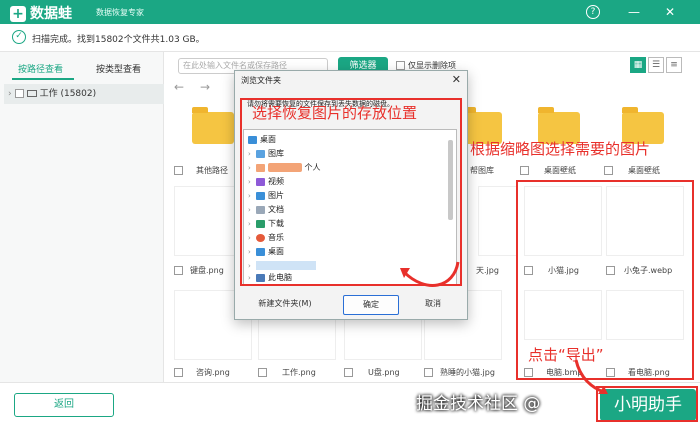  Describe the element at coordinates (10, 94) in the screenshot. I see `chevron-right-icon: ›` at that location.